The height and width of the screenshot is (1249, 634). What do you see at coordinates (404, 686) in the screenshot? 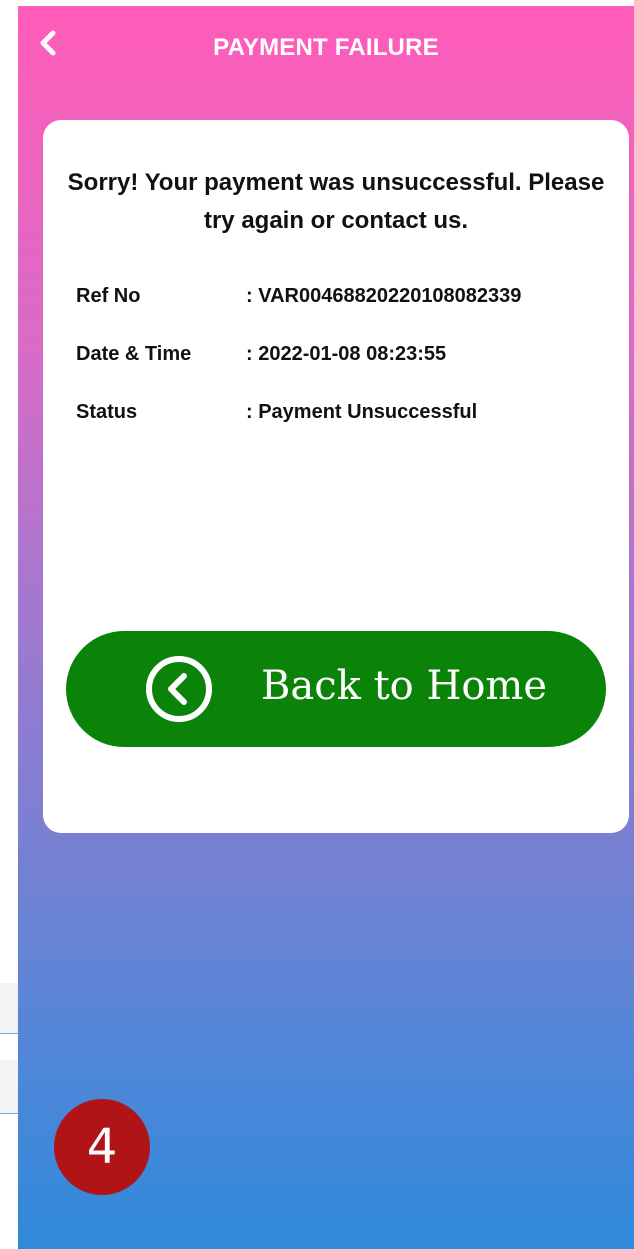
I see `back-to-home-label: Back to Home` at bounding box center [404, 686].